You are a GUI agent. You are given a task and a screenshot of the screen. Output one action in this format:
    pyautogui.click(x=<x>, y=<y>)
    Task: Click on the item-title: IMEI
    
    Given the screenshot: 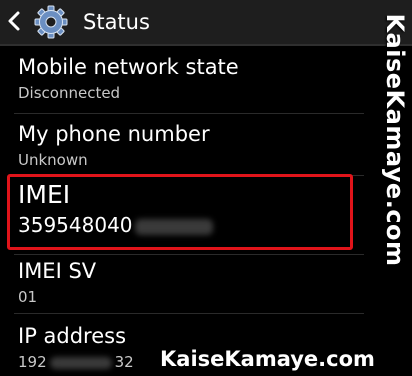 What is the action you would take?
    pyautogui.click(x=44, y=194)
    